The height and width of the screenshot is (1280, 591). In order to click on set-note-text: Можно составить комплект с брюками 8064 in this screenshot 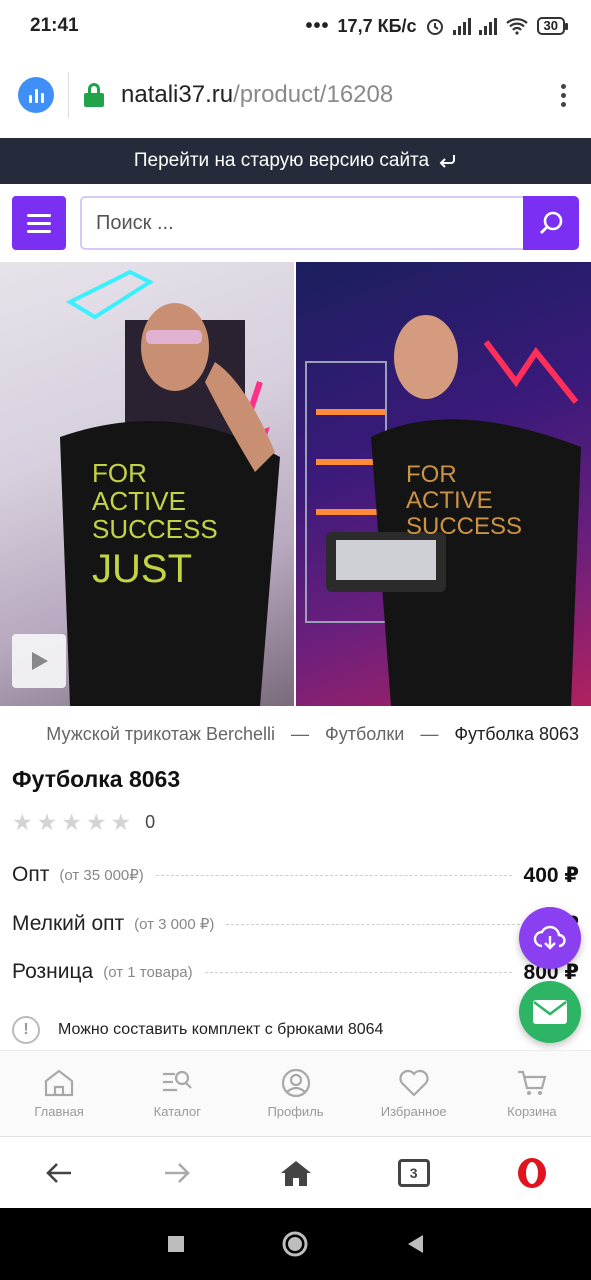, I will do `click(221, 1029)`.